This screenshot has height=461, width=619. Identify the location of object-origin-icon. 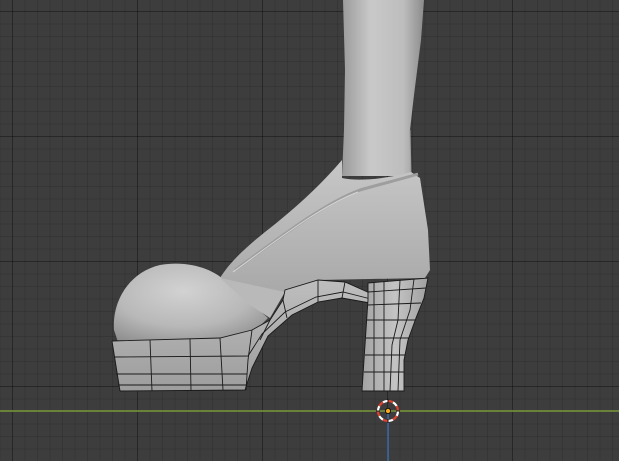
(387, 410).